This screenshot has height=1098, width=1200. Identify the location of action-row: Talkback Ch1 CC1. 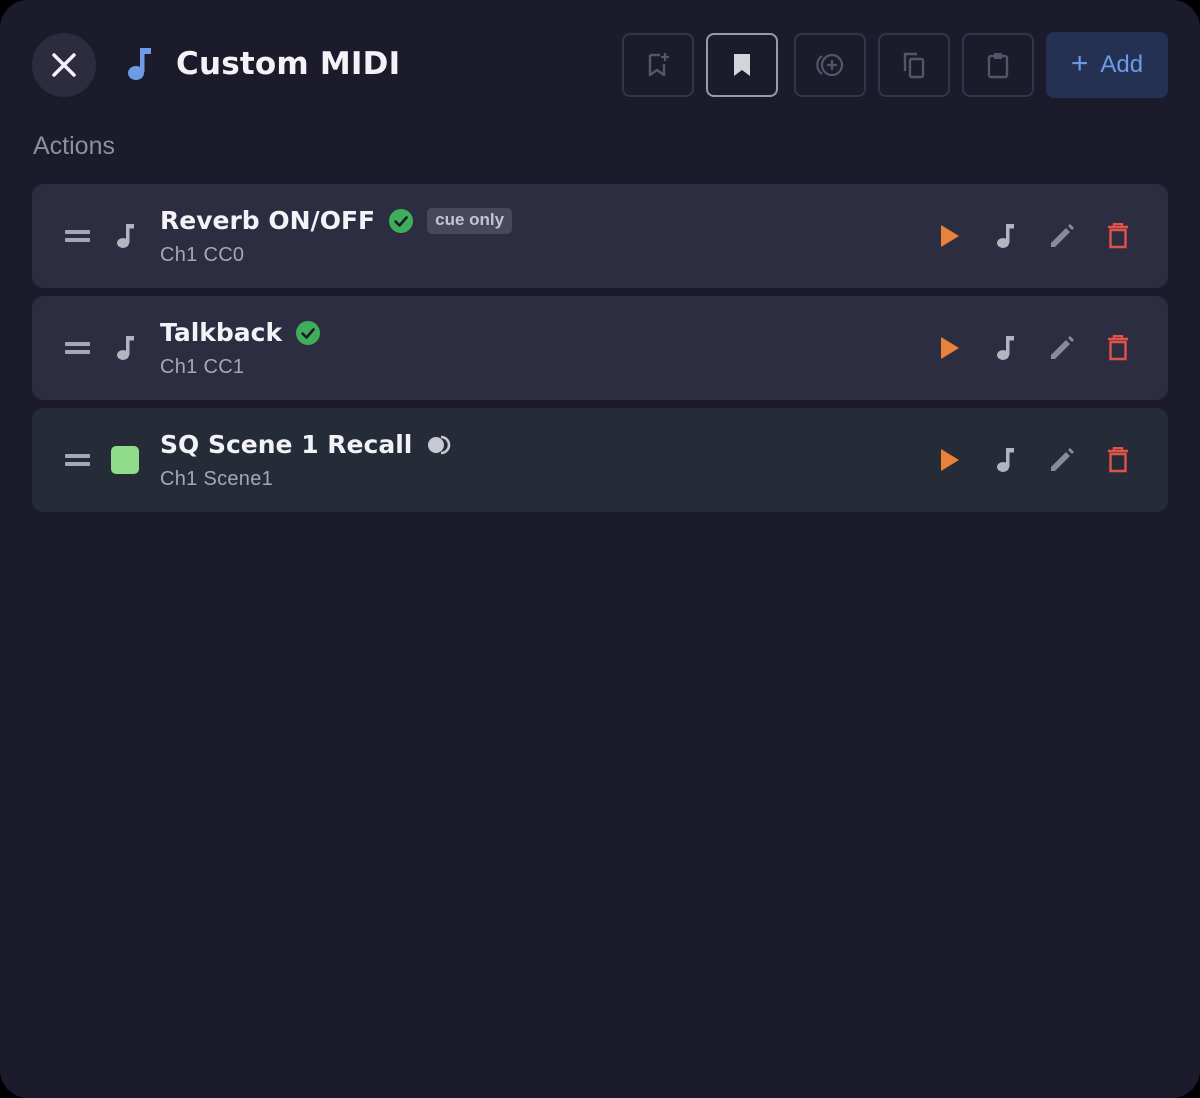
(600, 348).